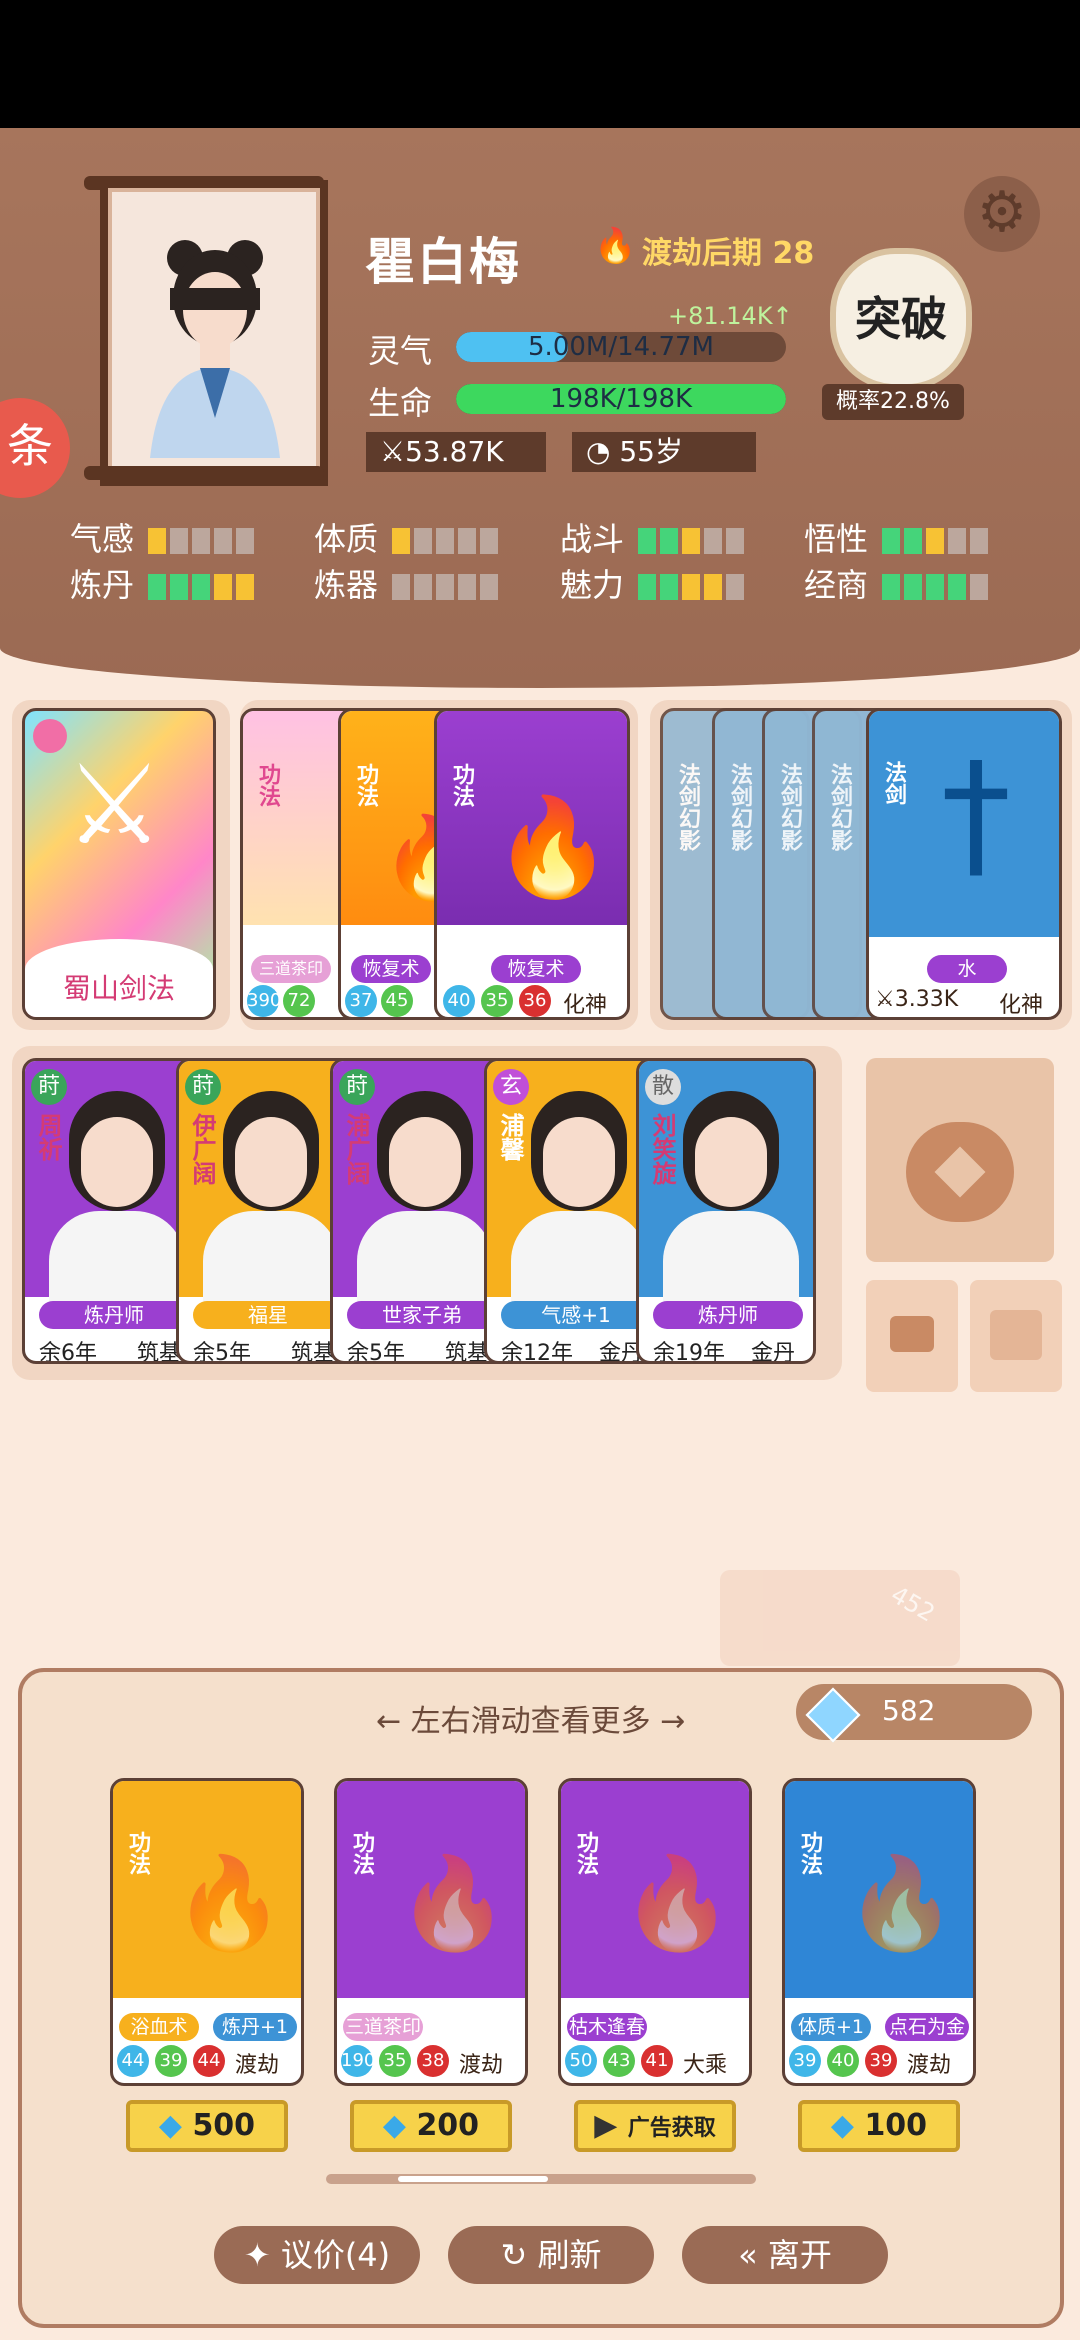  I want to click on sword-card: ⚔ 蜀山剑法, so click(119, 864).